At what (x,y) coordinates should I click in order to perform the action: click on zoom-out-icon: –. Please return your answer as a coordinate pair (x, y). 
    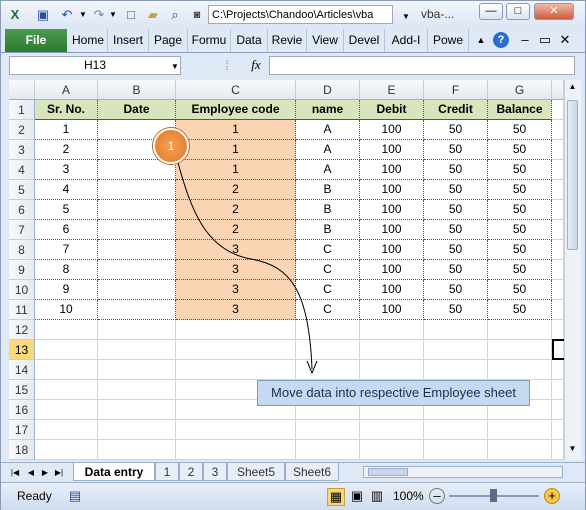
    Looking at the image, I should click on (437, 496).